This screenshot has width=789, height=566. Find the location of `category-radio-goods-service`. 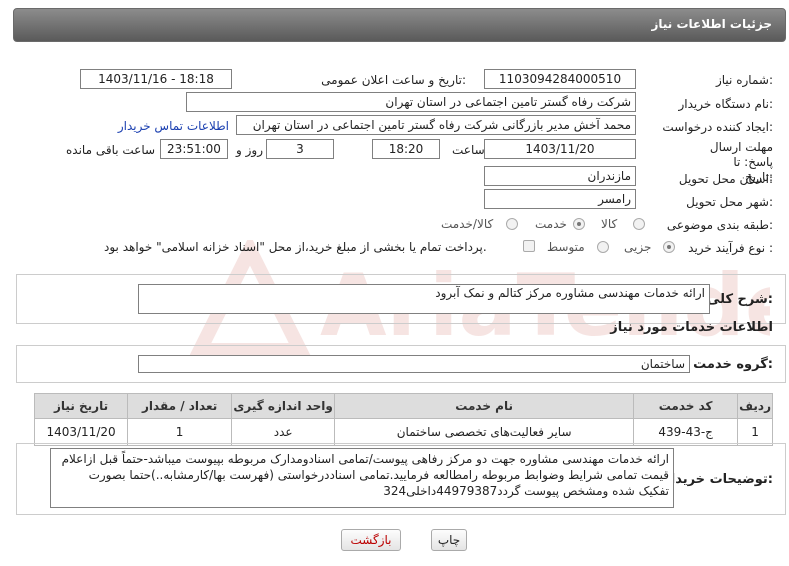

category-radio-goods-service is located at coordinates (512, 224).